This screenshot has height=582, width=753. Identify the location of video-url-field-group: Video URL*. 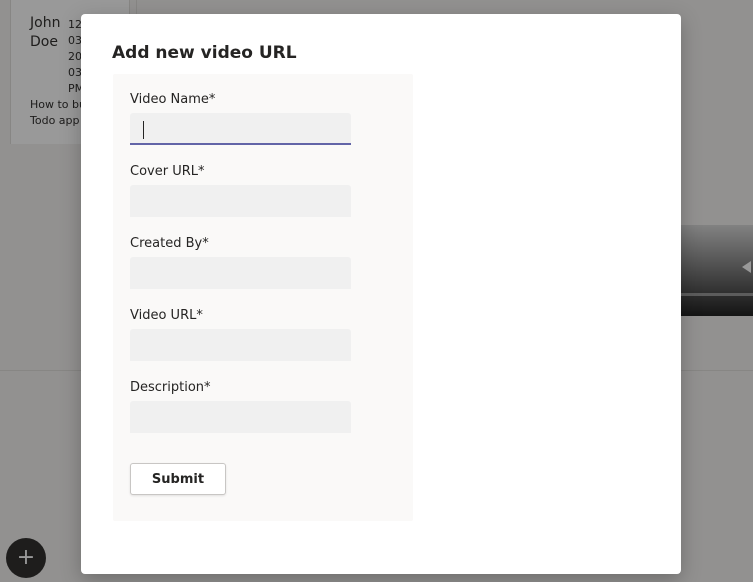
(240, 334).